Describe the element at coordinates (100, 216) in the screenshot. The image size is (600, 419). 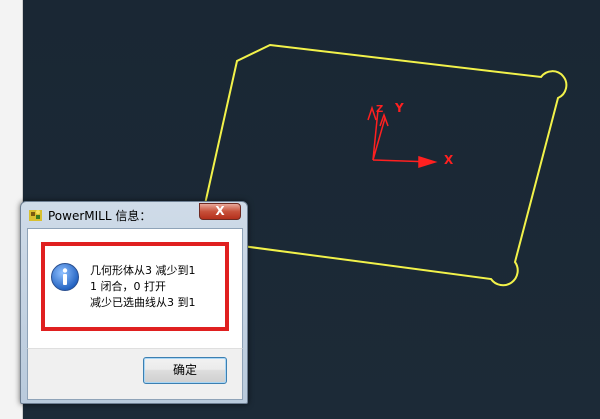
I see `dialog-title: PowerMILL 信息：` at that location.